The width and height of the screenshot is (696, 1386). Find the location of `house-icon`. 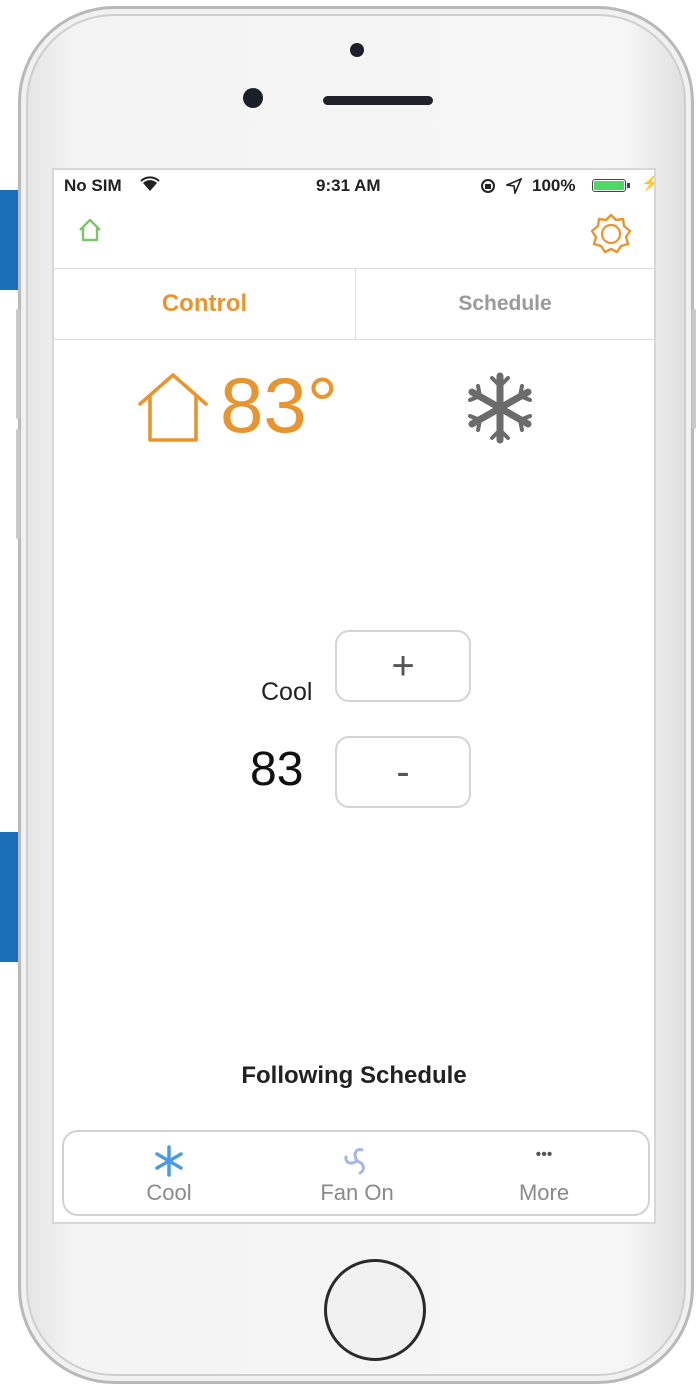

house-icon is located at coordinates (173, 407).